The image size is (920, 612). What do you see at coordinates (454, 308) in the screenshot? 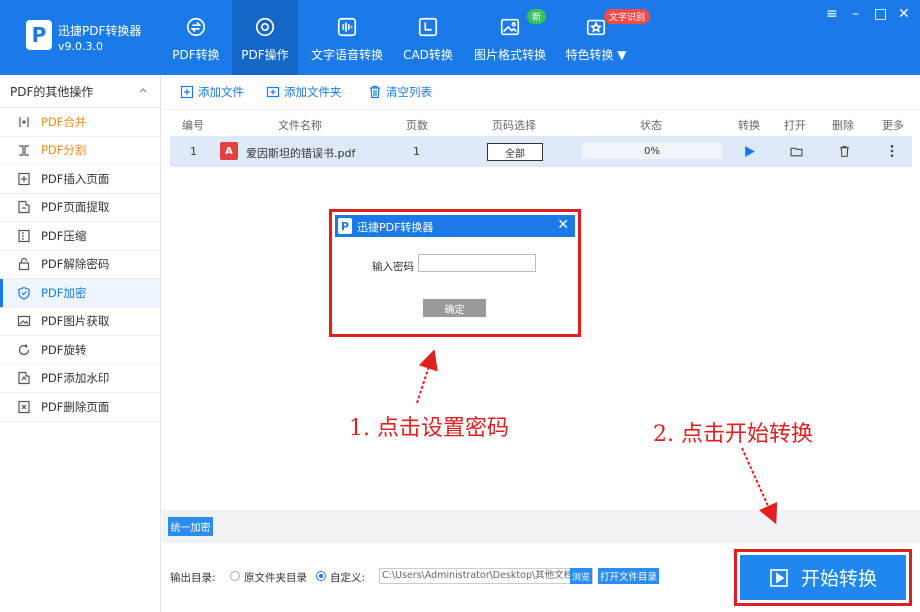
I see `confirm-button: 确定` at bounding box center [454, 308].